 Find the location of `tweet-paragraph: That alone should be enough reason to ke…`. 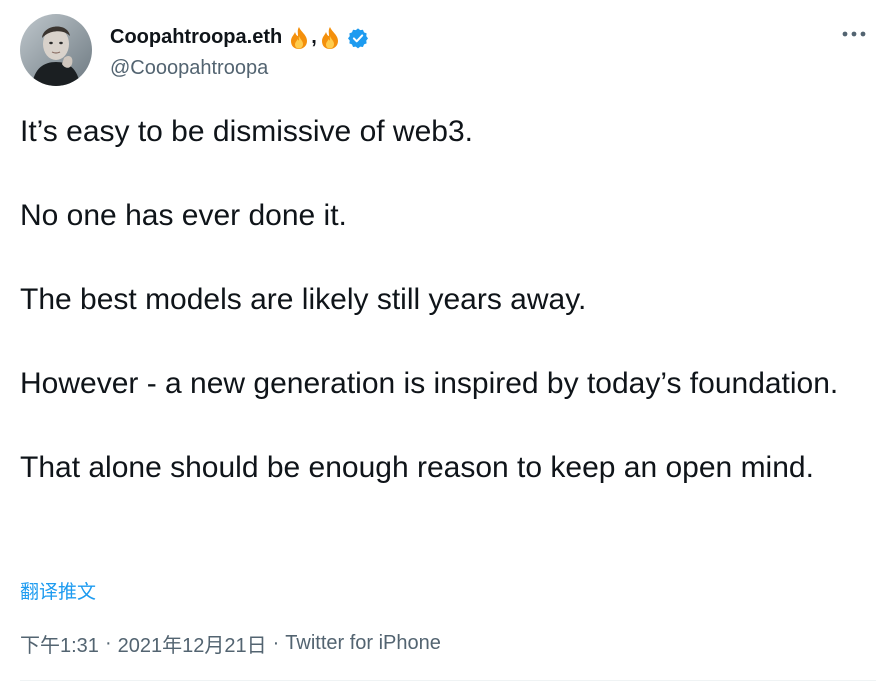

tweet-paragraph: That alone should be enough reason to ke… is located at coordinates (417, 467).